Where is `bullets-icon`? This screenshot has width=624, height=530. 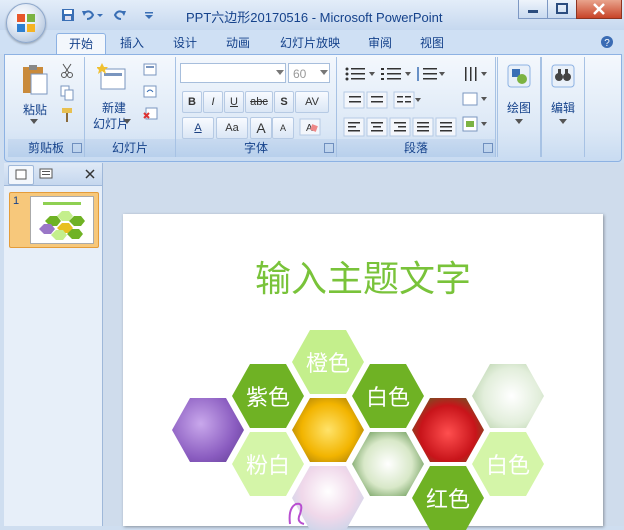 bullets-icon is located at coordinates (360, 74).